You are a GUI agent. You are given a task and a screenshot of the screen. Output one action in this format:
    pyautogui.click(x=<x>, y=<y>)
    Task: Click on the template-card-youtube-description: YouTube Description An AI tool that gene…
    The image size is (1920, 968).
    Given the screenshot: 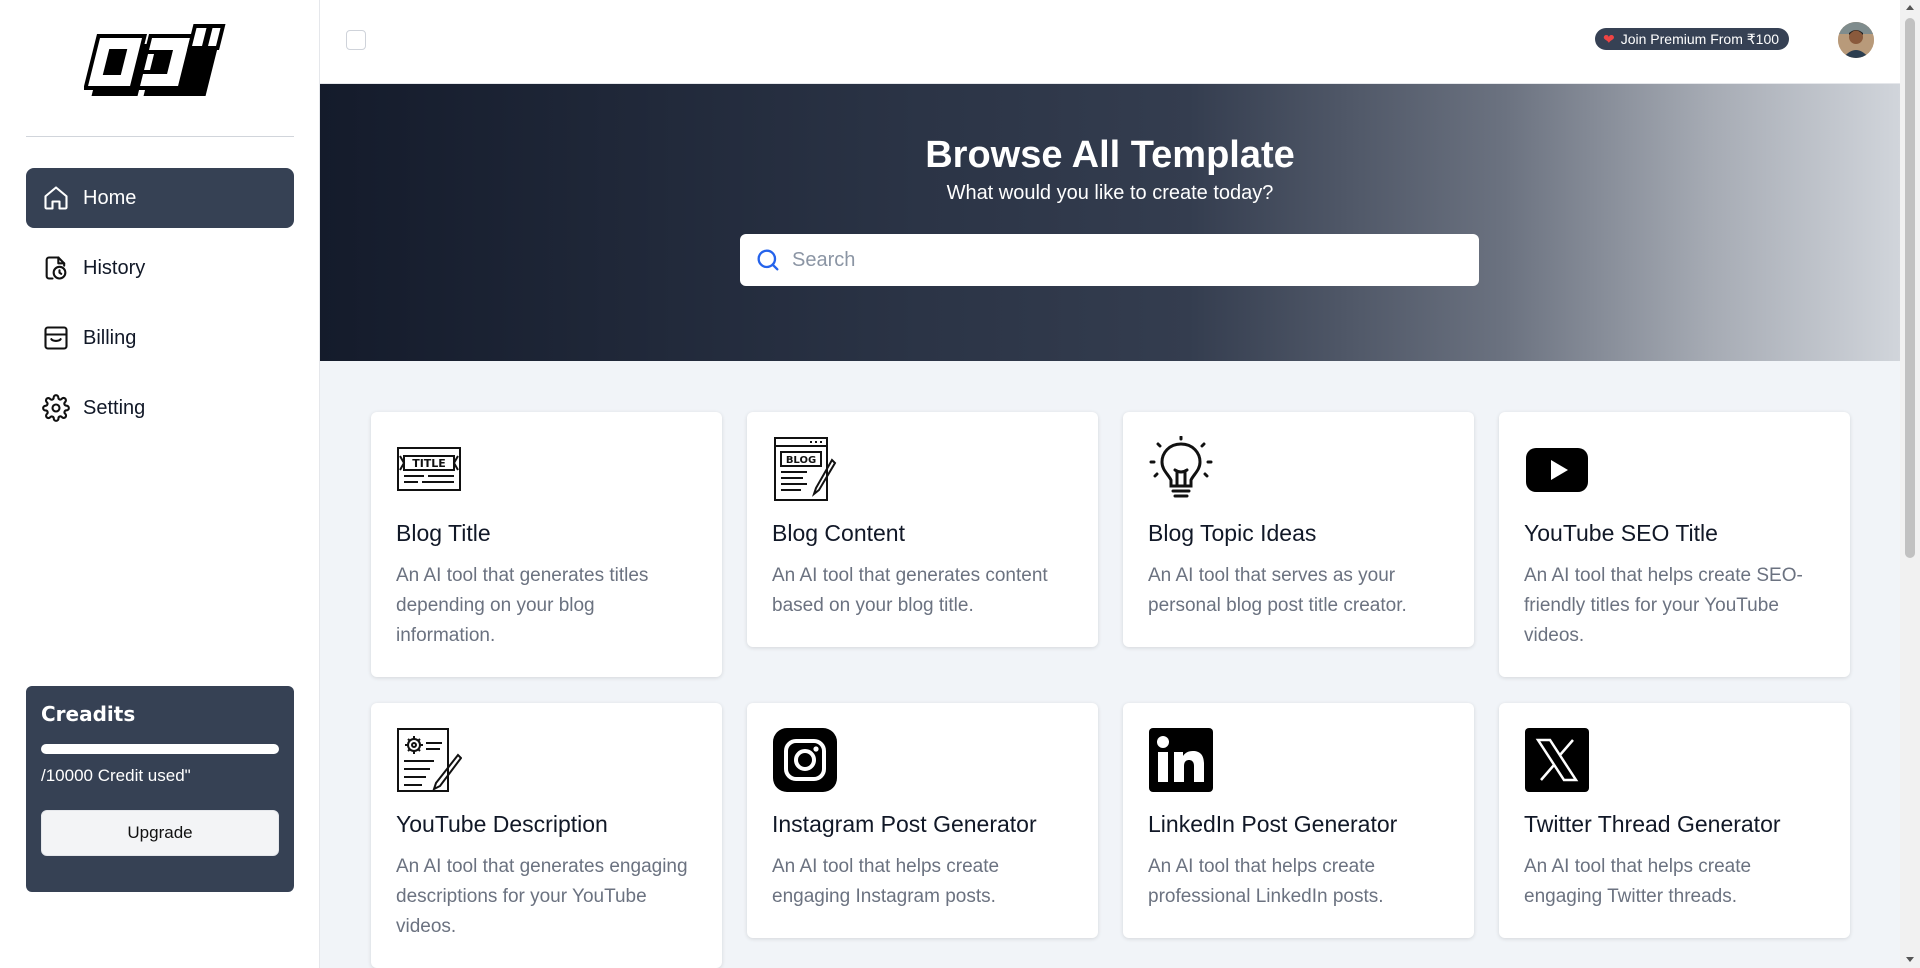 What is the action you would take?
    pyautogui.click(x=546, y=835)
    